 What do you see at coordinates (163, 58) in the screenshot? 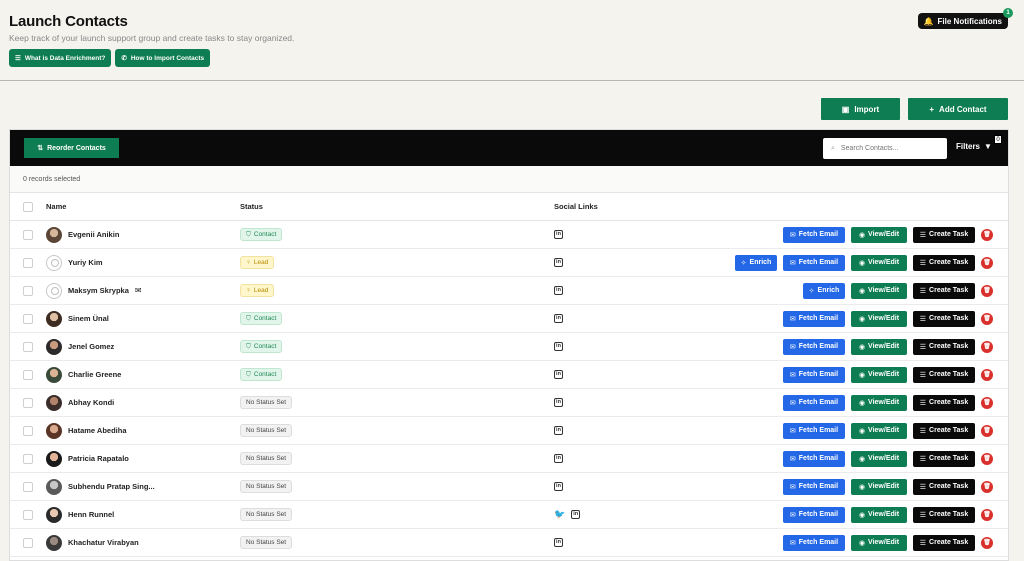
I see `import-help-button: ✆ How to Import Contacts` at bounding box center [163, 58].